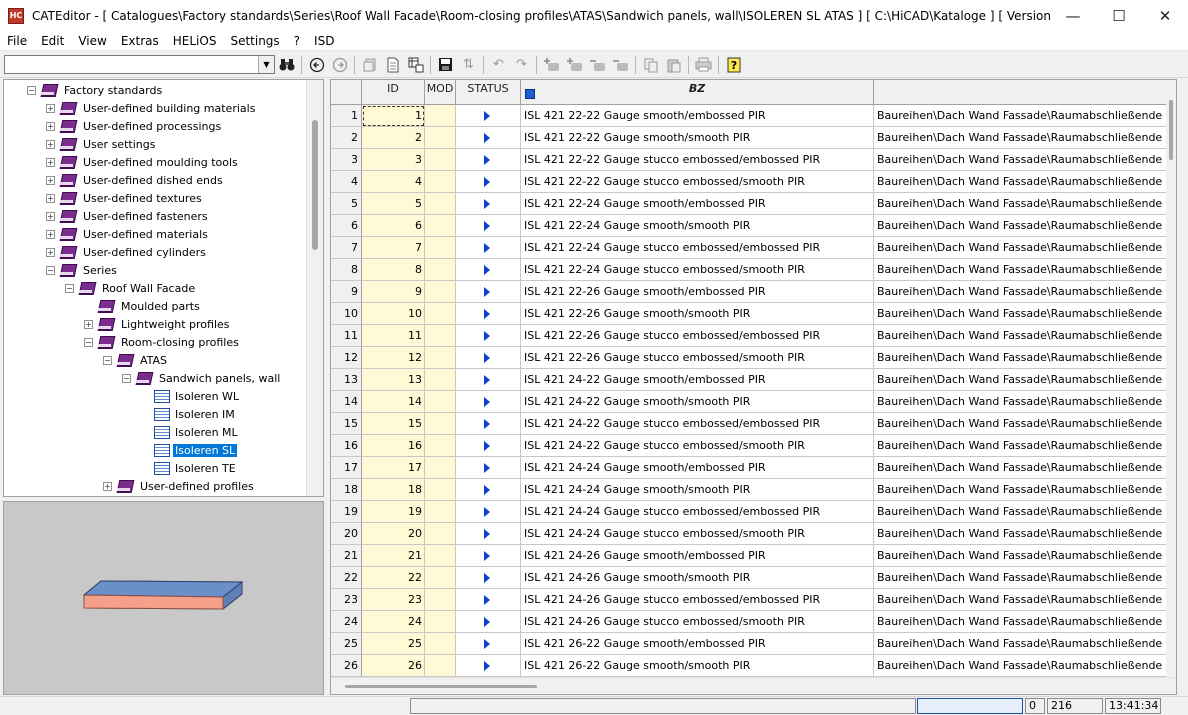 The height and width of the screenshot is (715, 1188). I want to click on cell-id: 12, so click(393, 358).